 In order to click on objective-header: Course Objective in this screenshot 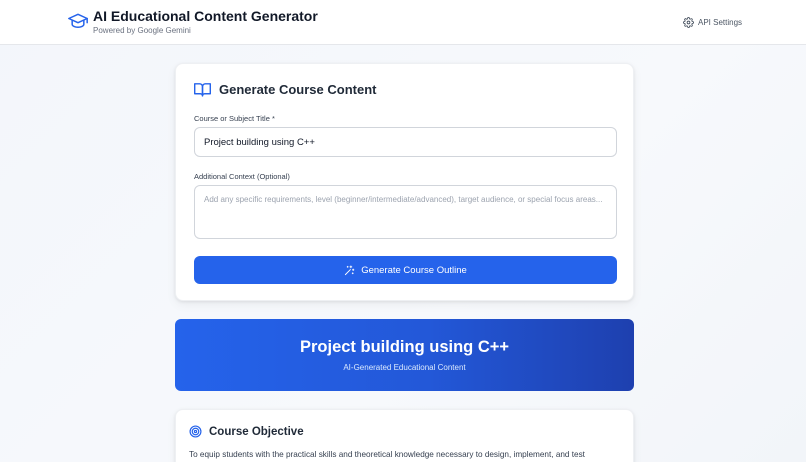, I will do `click(246, 431)`.